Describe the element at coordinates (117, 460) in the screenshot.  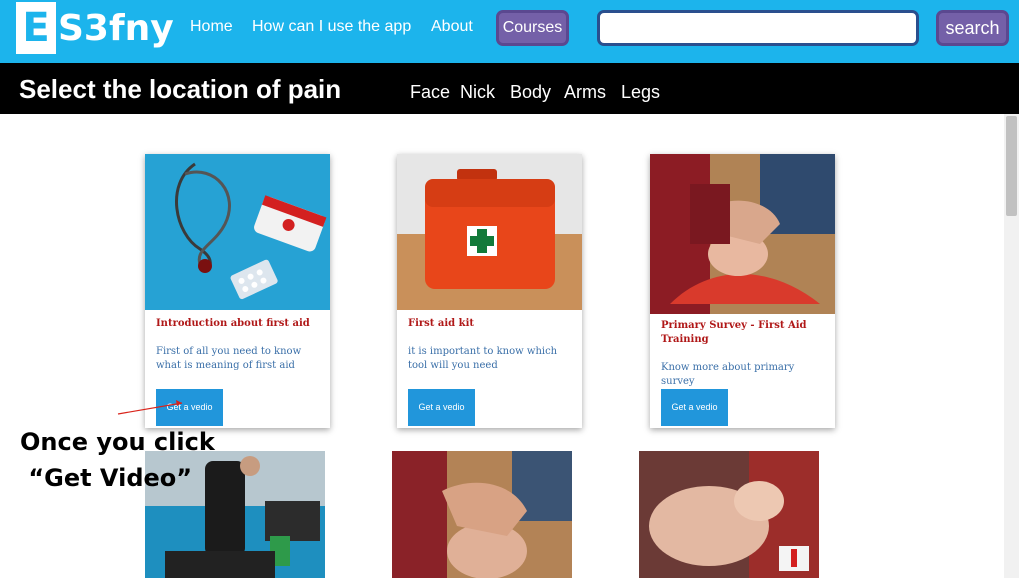
I see `annotation-text: Once you click “Get Video”` at that location.